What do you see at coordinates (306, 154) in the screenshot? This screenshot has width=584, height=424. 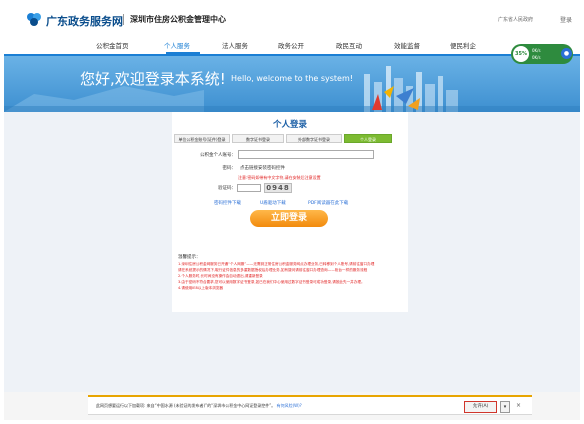 I see `account-input` at bounding box center [306, 154].